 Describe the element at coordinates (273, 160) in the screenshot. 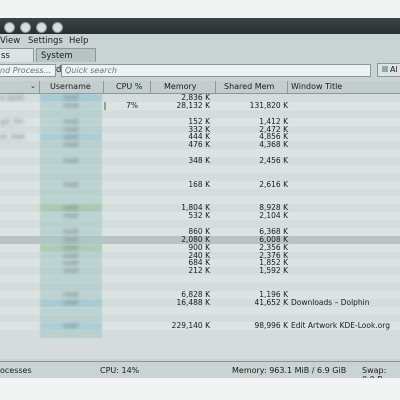

I see `shared-mem-cell: 2,456 K` at that location.